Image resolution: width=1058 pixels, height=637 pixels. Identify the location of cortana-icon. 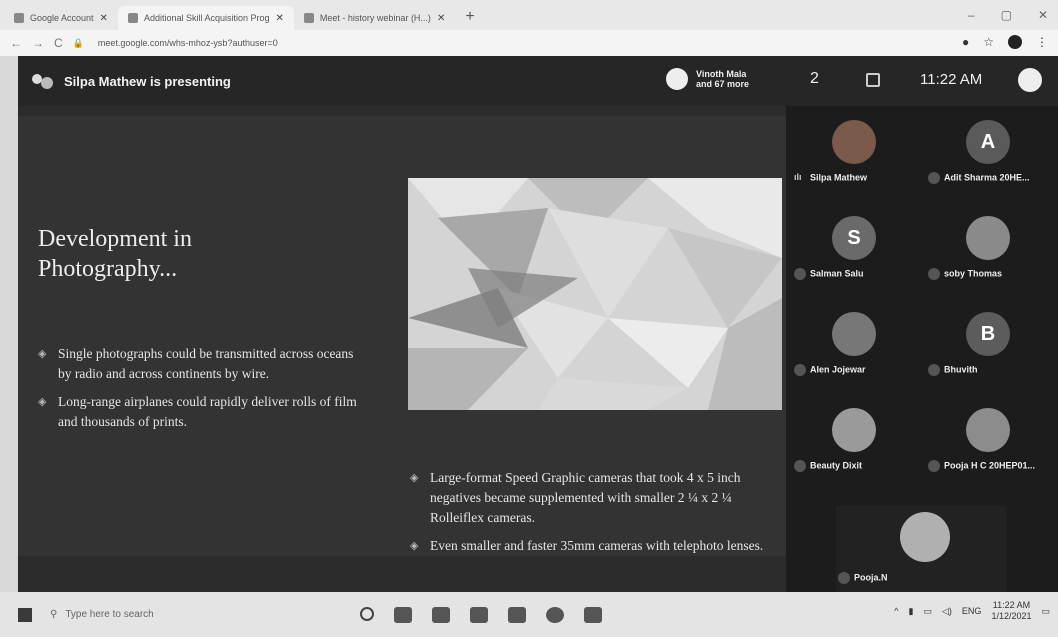
(367, 613).